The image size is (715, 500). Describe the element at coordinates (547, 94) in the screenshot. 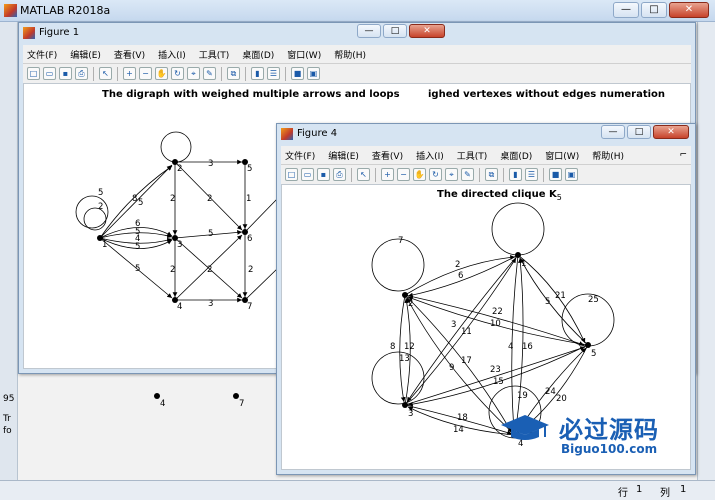

I see `hidden-figure-axes-title: ighed vertexes without edges numeration` at that location.